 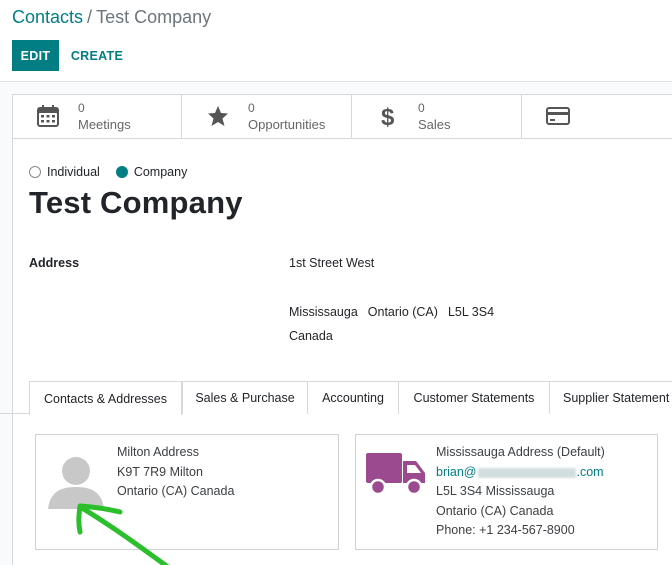 I want to click on address-zip: L5L 3S4, so click(x=471, y=312).